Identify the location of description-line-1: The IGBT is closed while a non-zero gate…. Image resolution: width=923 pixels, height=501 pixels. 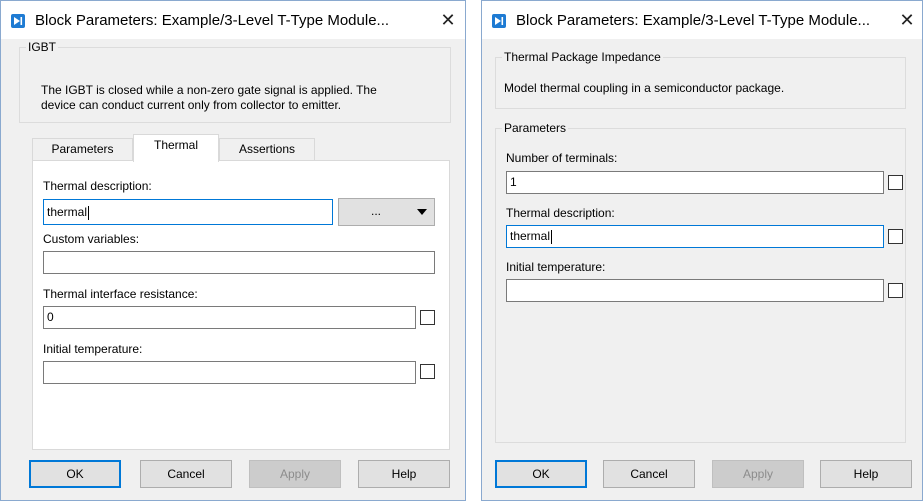
(209, 90).